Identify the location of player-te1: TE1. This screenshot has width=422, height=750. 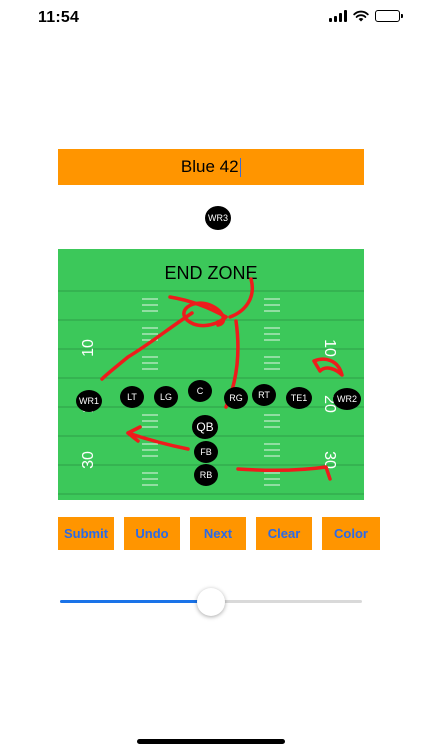
(299, 398).